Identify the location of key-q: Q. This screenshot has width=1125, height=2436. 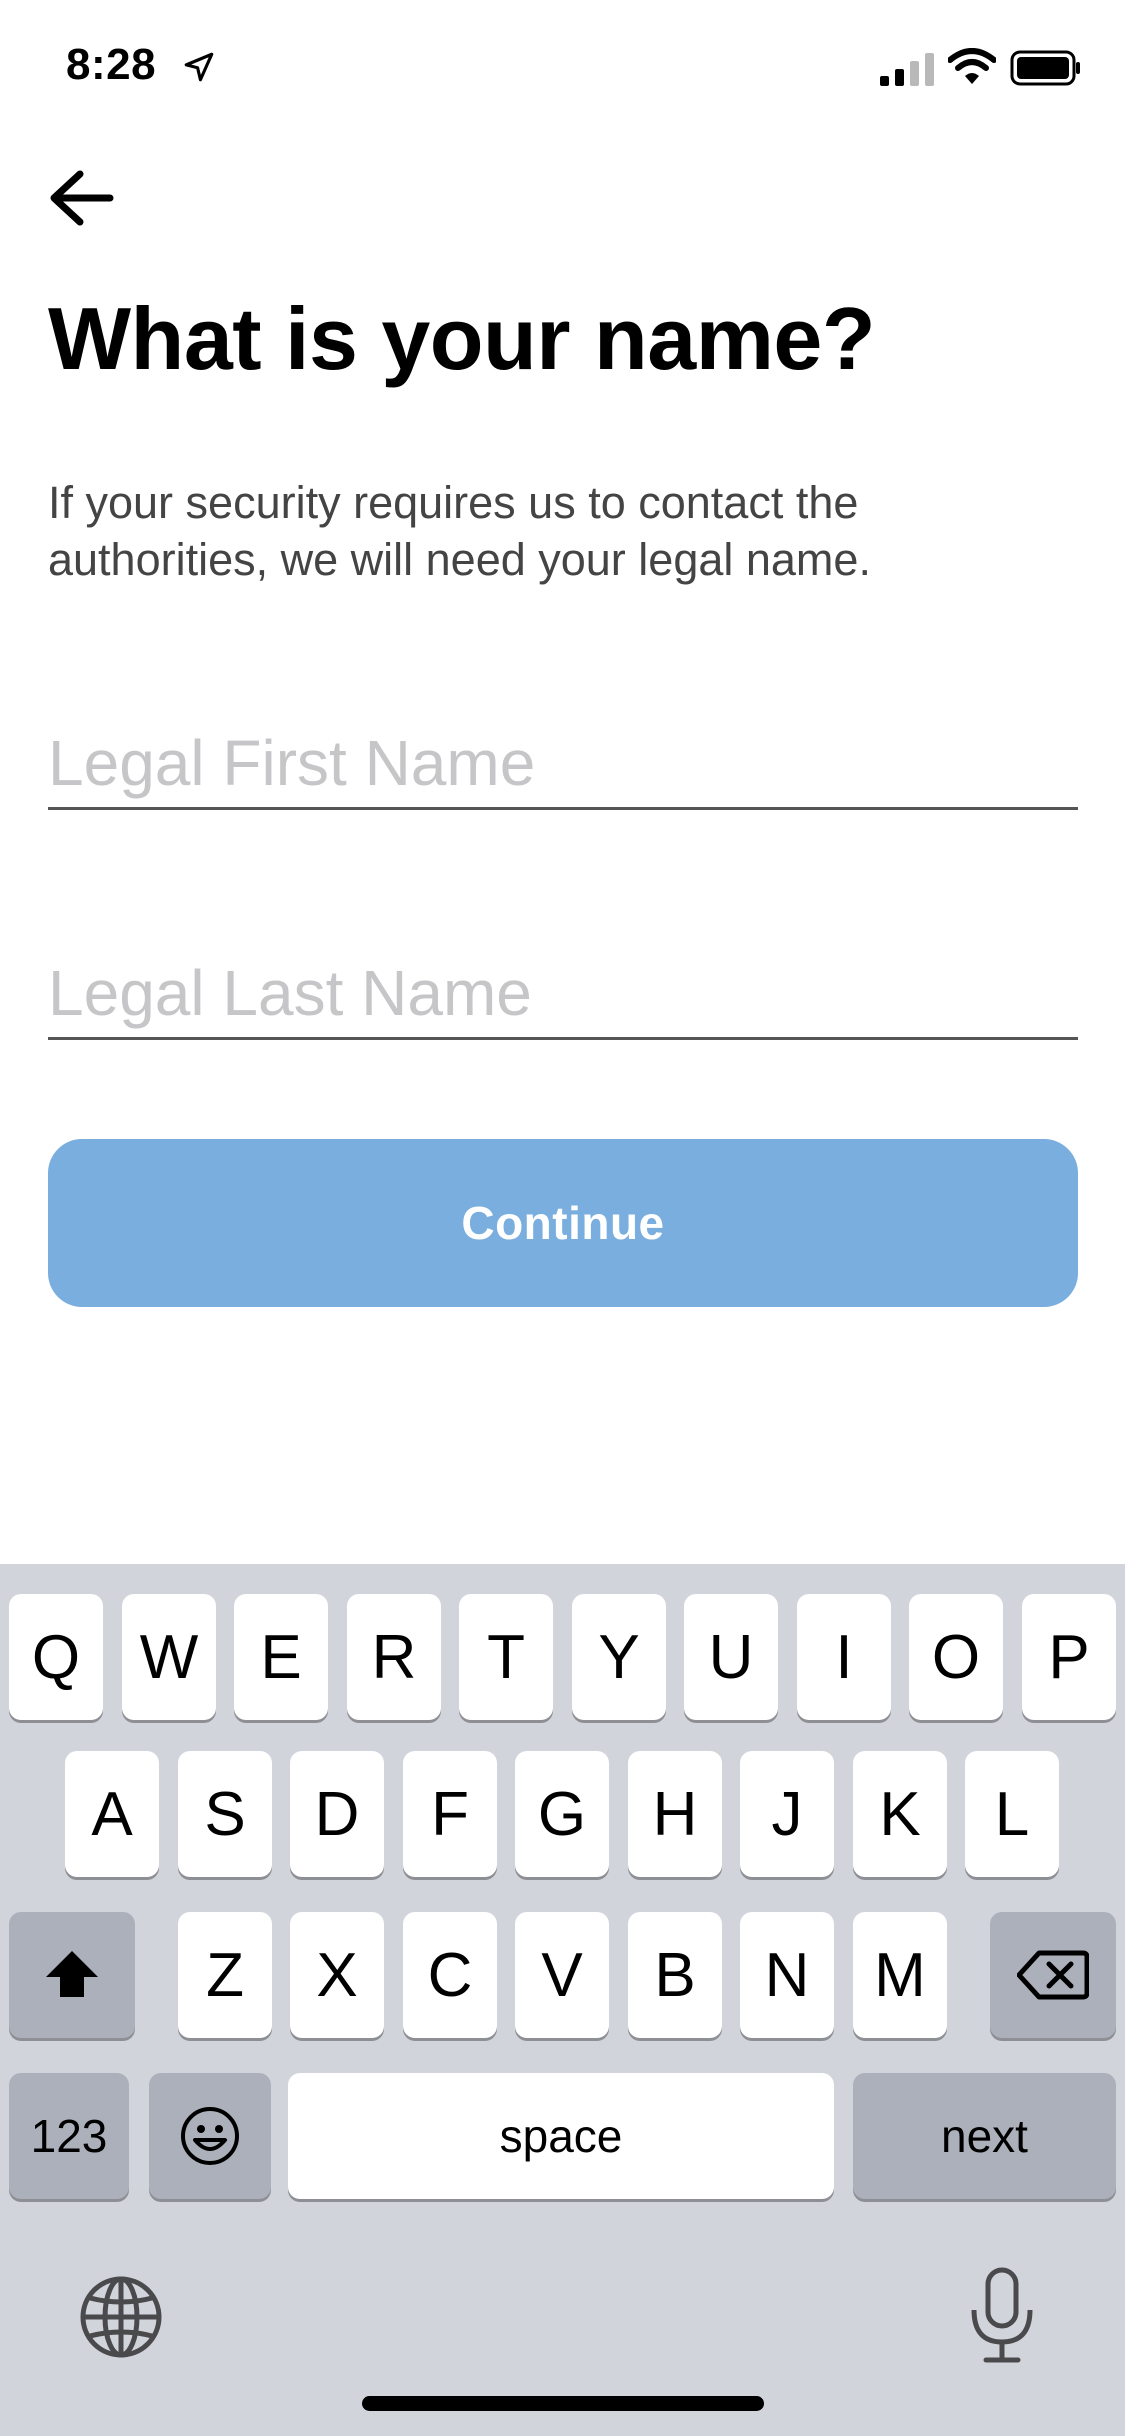
(56, 1657).